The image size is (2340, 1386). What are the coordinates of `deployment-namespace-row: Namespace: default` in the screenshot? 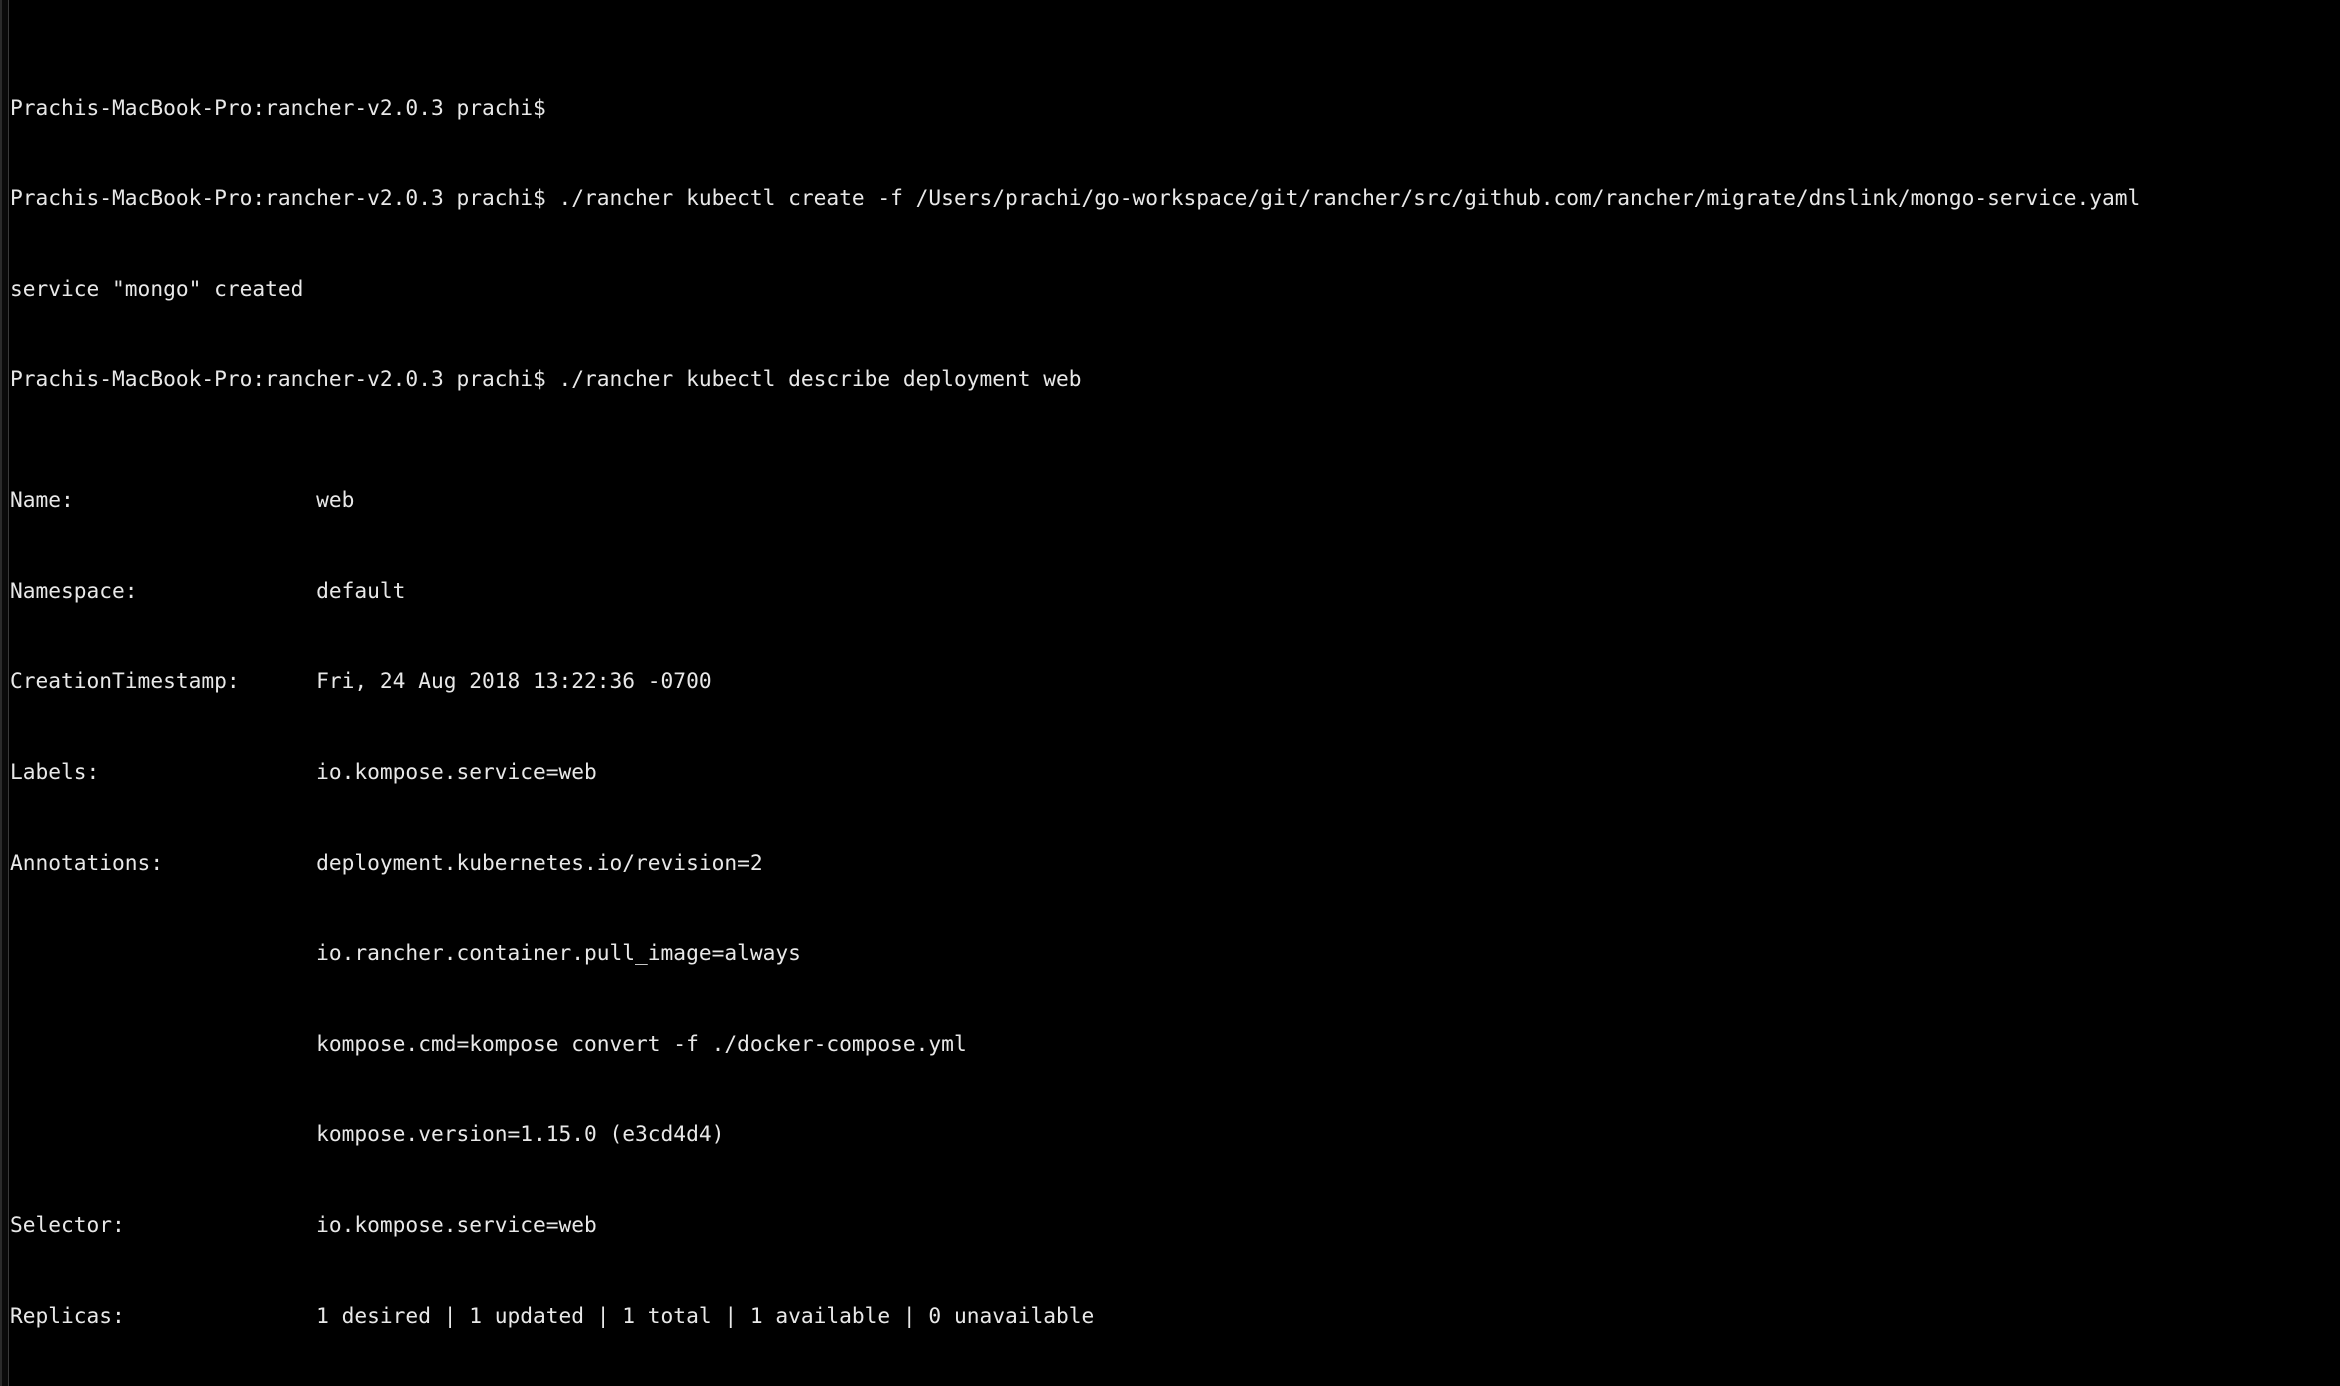 It's located at (208, 590).